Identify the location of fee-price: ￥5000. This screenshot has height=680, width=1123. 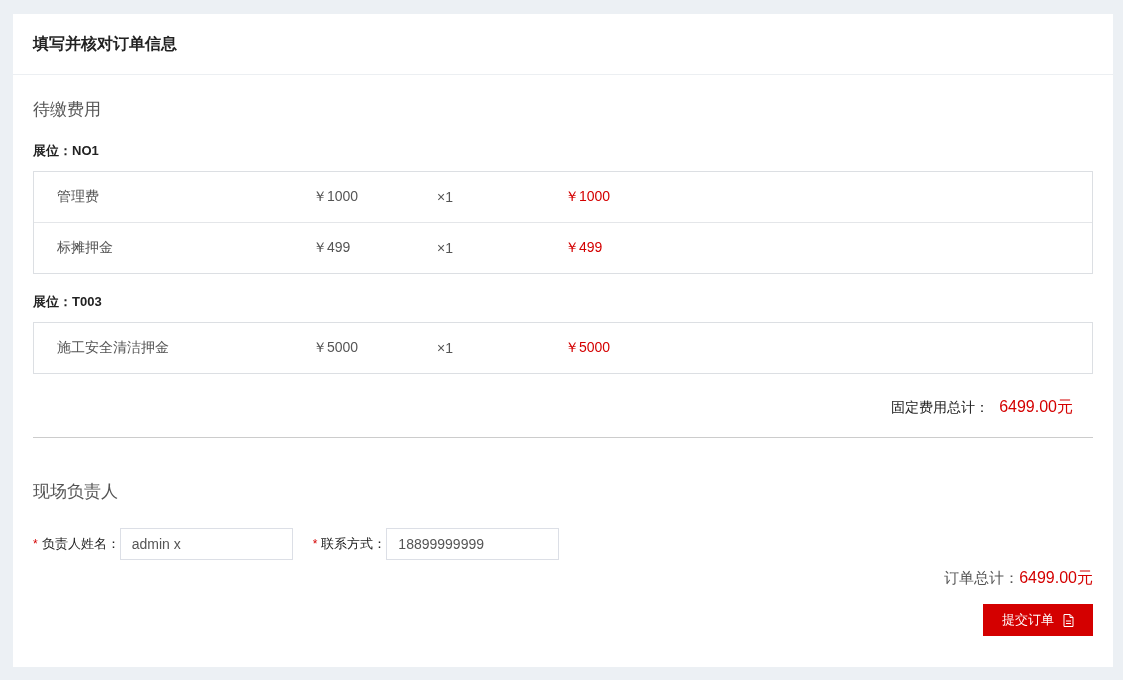
(336, 348).